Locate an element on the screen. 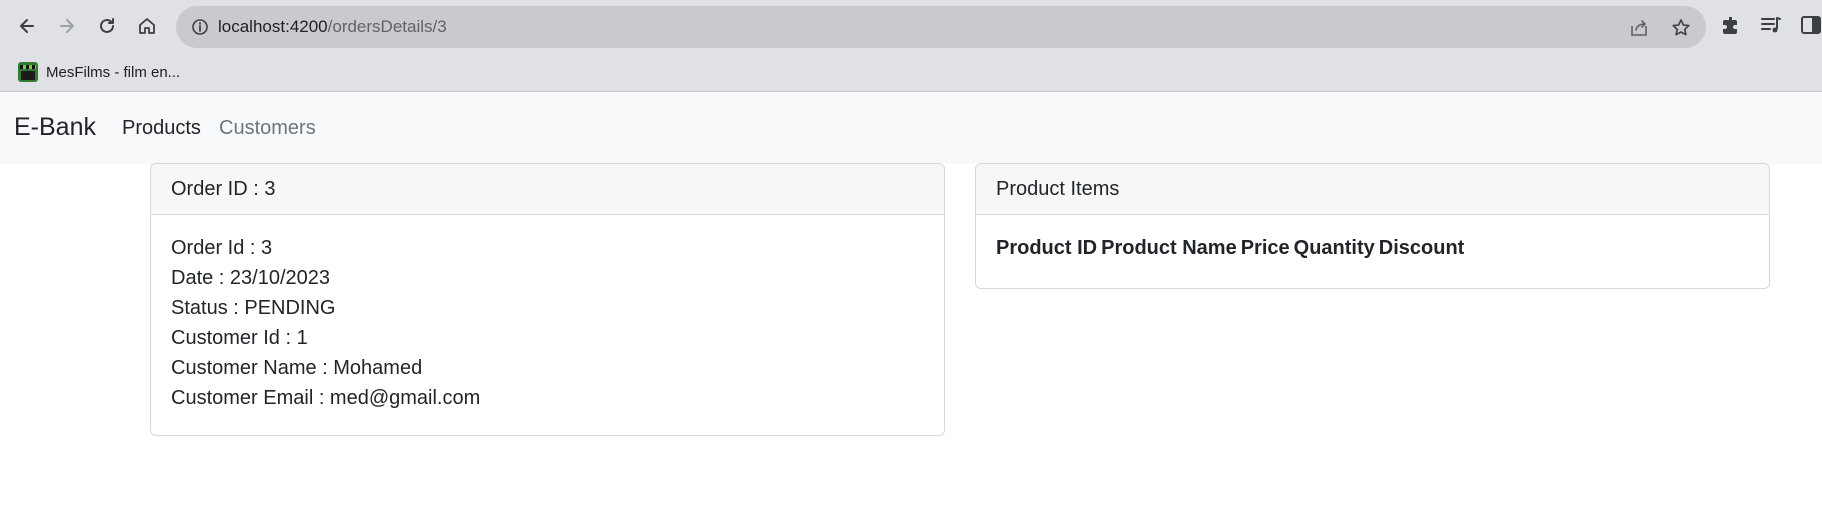 Image resolution: width=1822 pixels, height=527 pixels. url-path: /ordersDetails/3 is located at coordinates (387, 26).